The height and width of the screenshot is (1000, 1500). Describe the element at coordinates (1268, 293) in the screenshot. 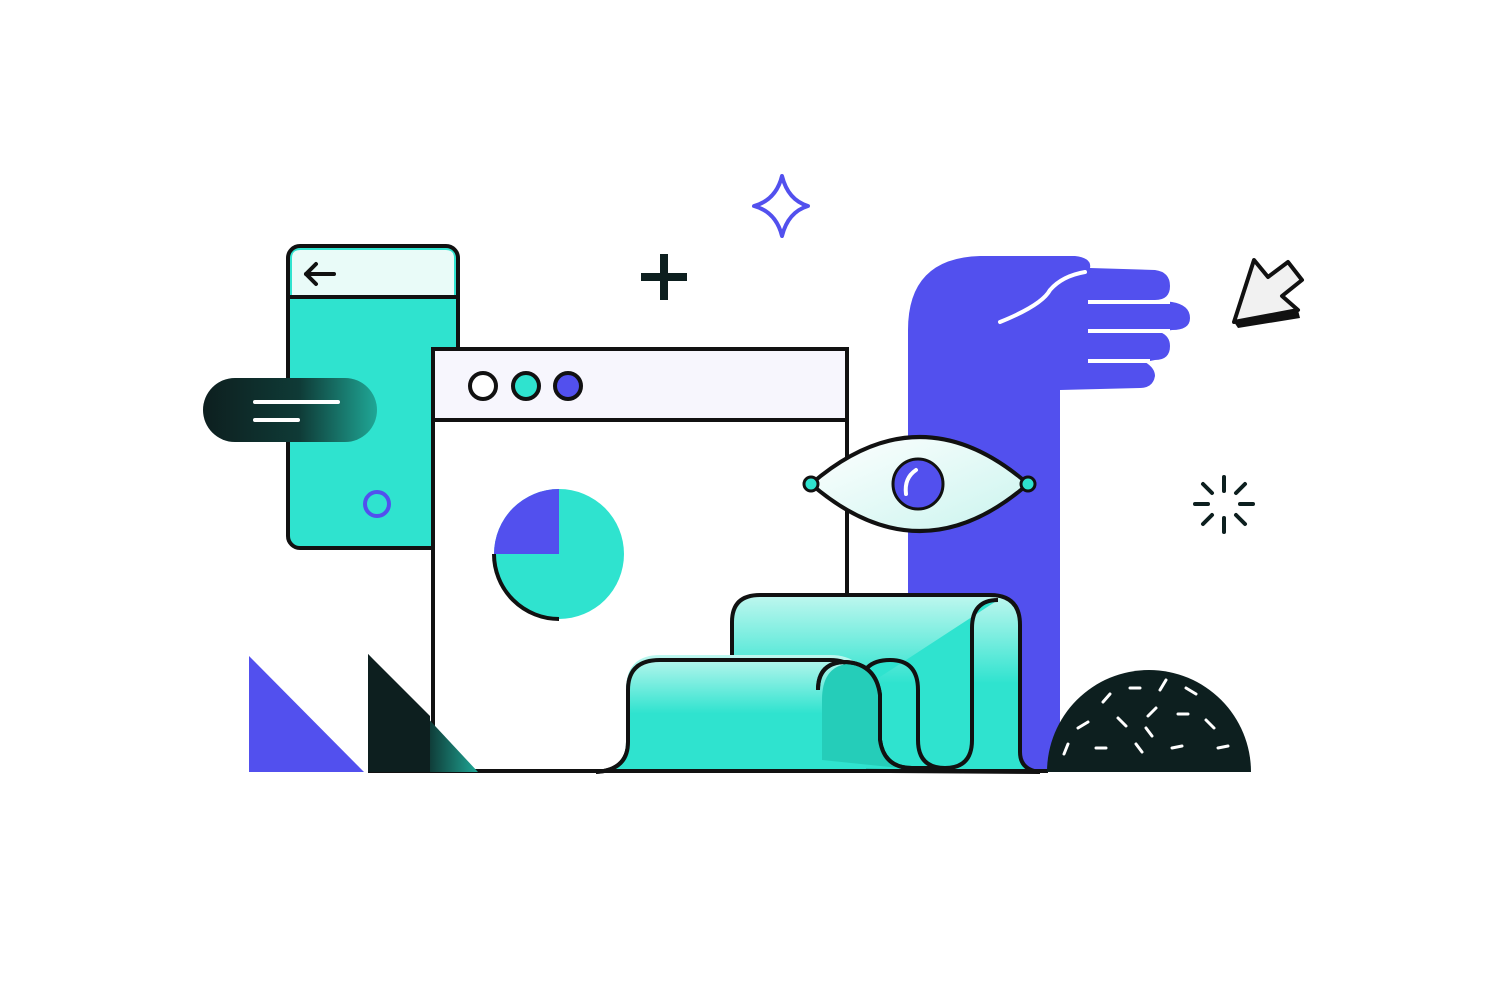

I see `cursor-arrow-icon` at that location.